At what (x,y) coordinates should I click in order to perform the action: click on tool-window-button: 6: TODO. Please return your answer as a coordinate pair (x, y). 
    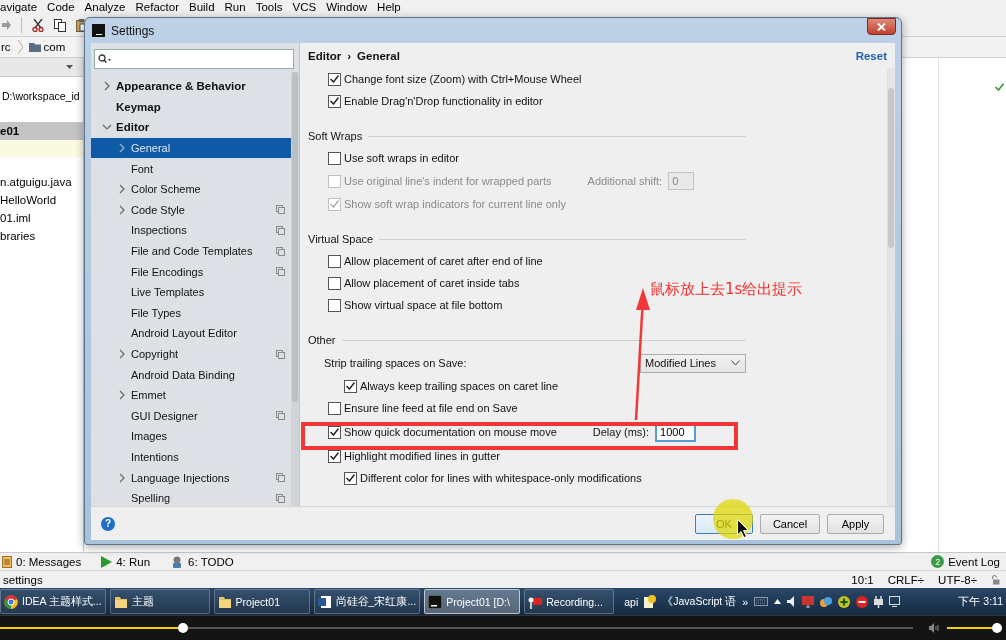
    Looking at the image, I should click on (202, 561).